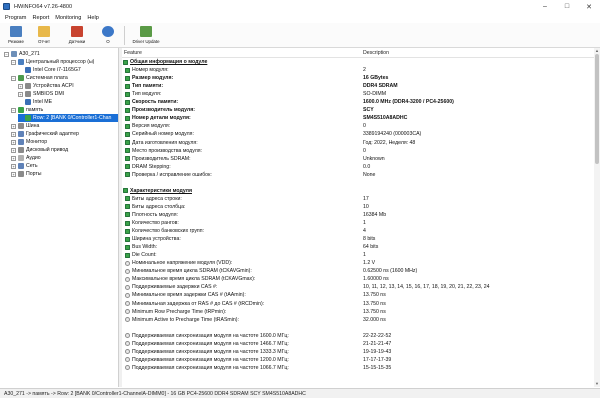  Describe the element at coordinates (358, 223) in the screenshot. I see `detail-row: Количество рангов: 1` at that location.